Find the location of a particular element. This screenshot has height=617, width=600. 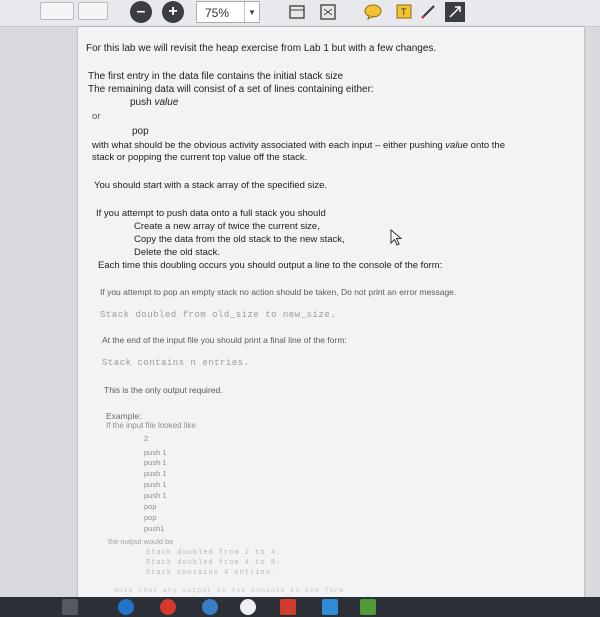

opera-icon is located at coordinates (168, 607).